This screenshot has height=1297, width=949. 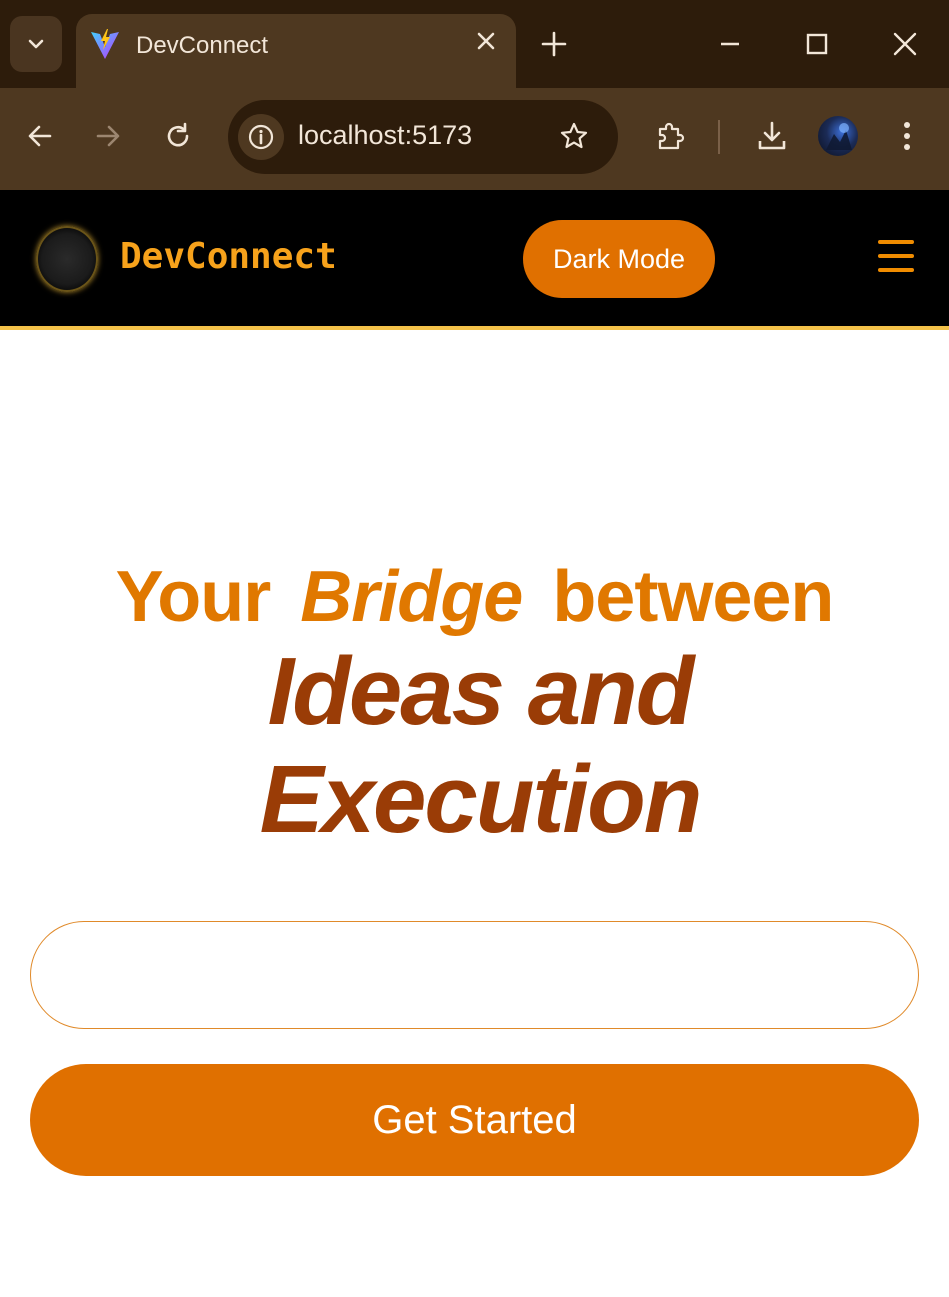 I want to click on info-icon, so click(x=261, y=137).